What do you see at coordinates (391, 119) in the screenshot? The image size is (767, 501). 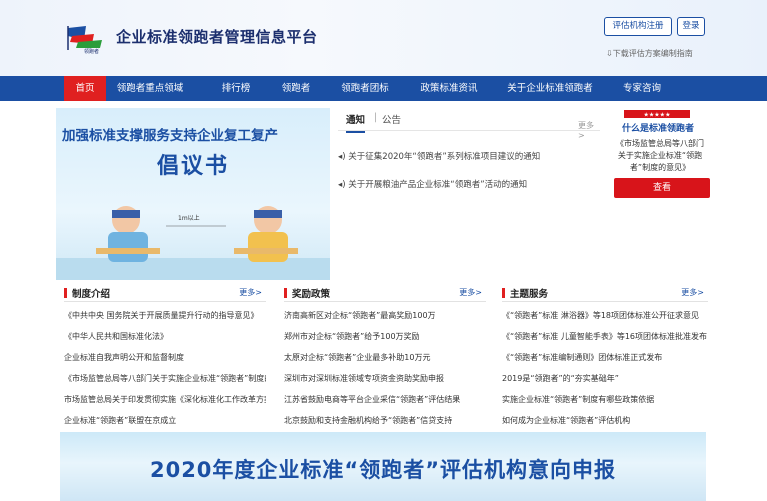 I see `tab-announcement: 公告` at bounding box center [391, 119].